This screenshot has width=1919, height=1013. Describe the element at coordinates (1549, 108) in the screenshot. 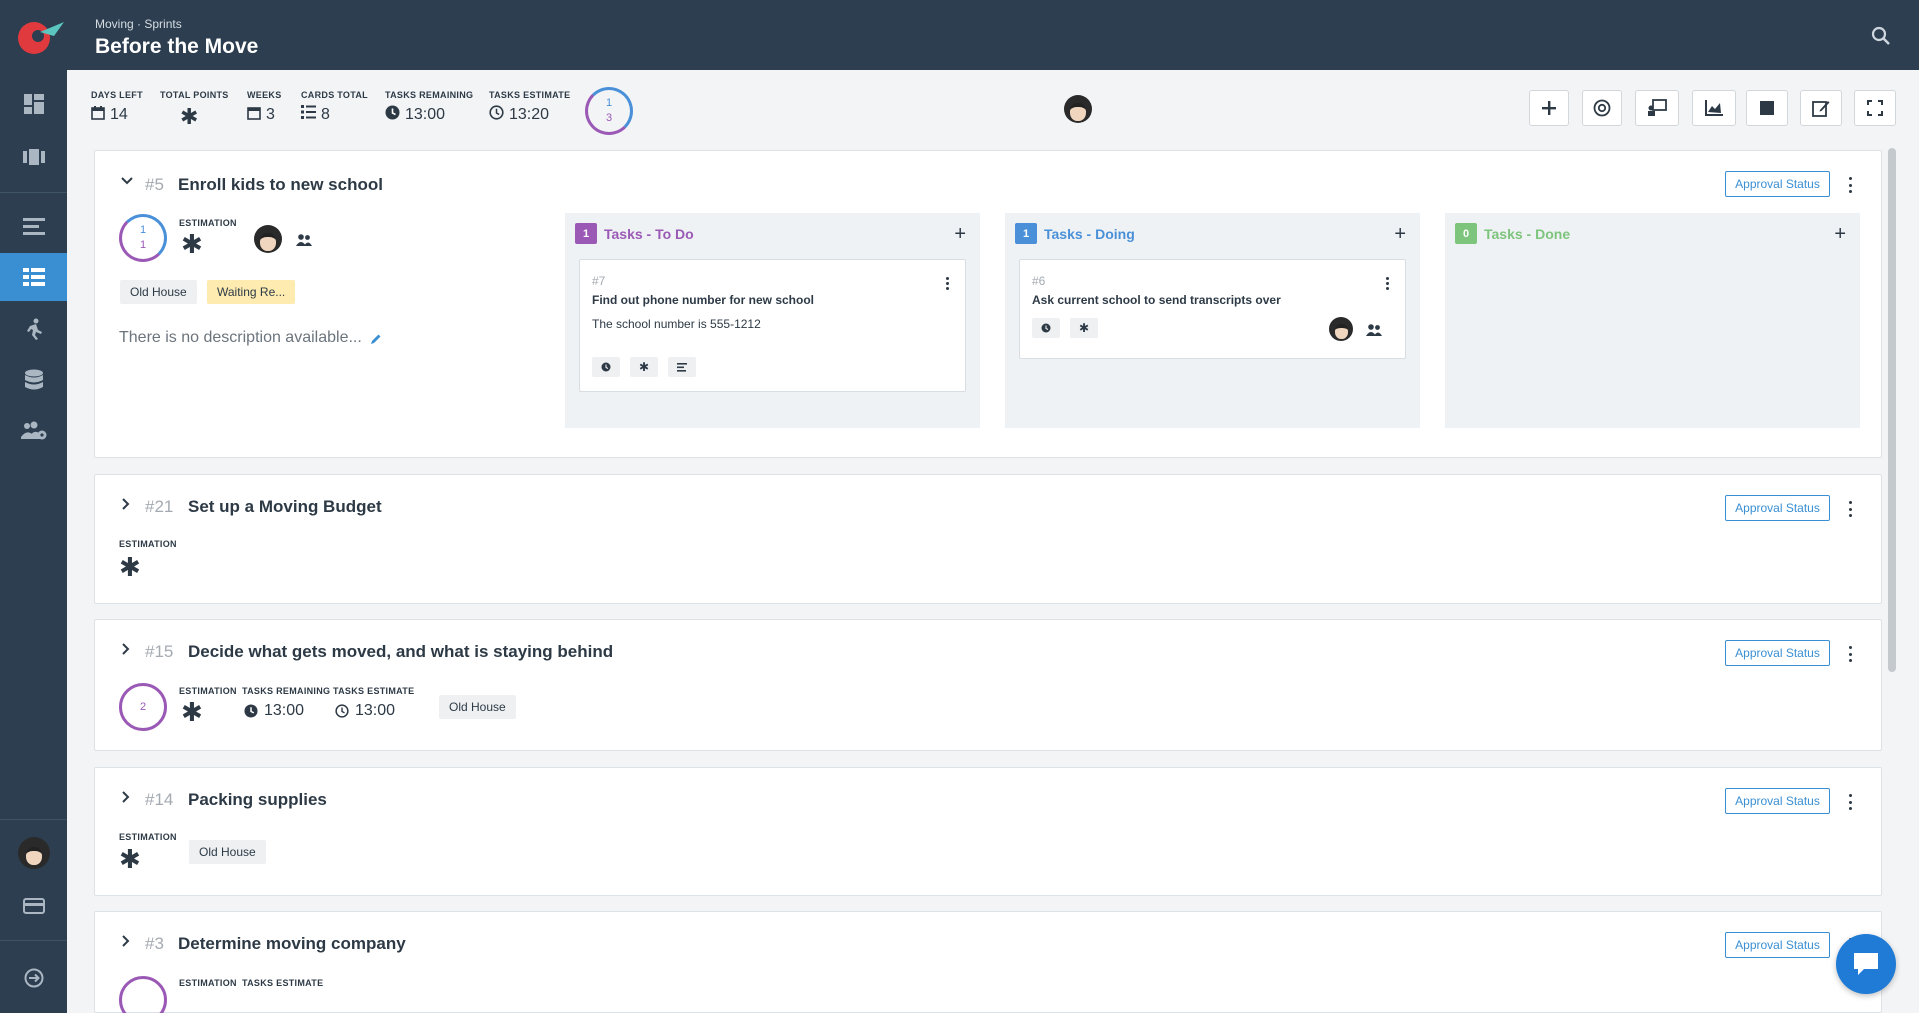

I see `add-button` at that location.